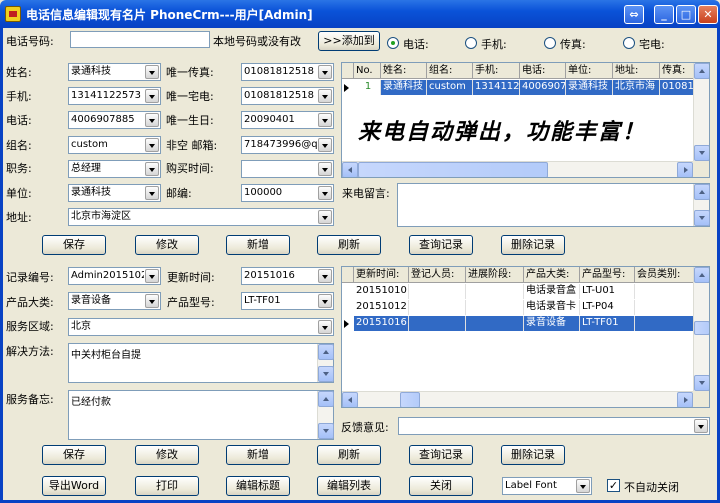 The width and height of the screenshot is (720, 503). What do you see at coordinates (701, 205) in the screenshot?
I see `message-vscroll` at bounding box center [701, 205].